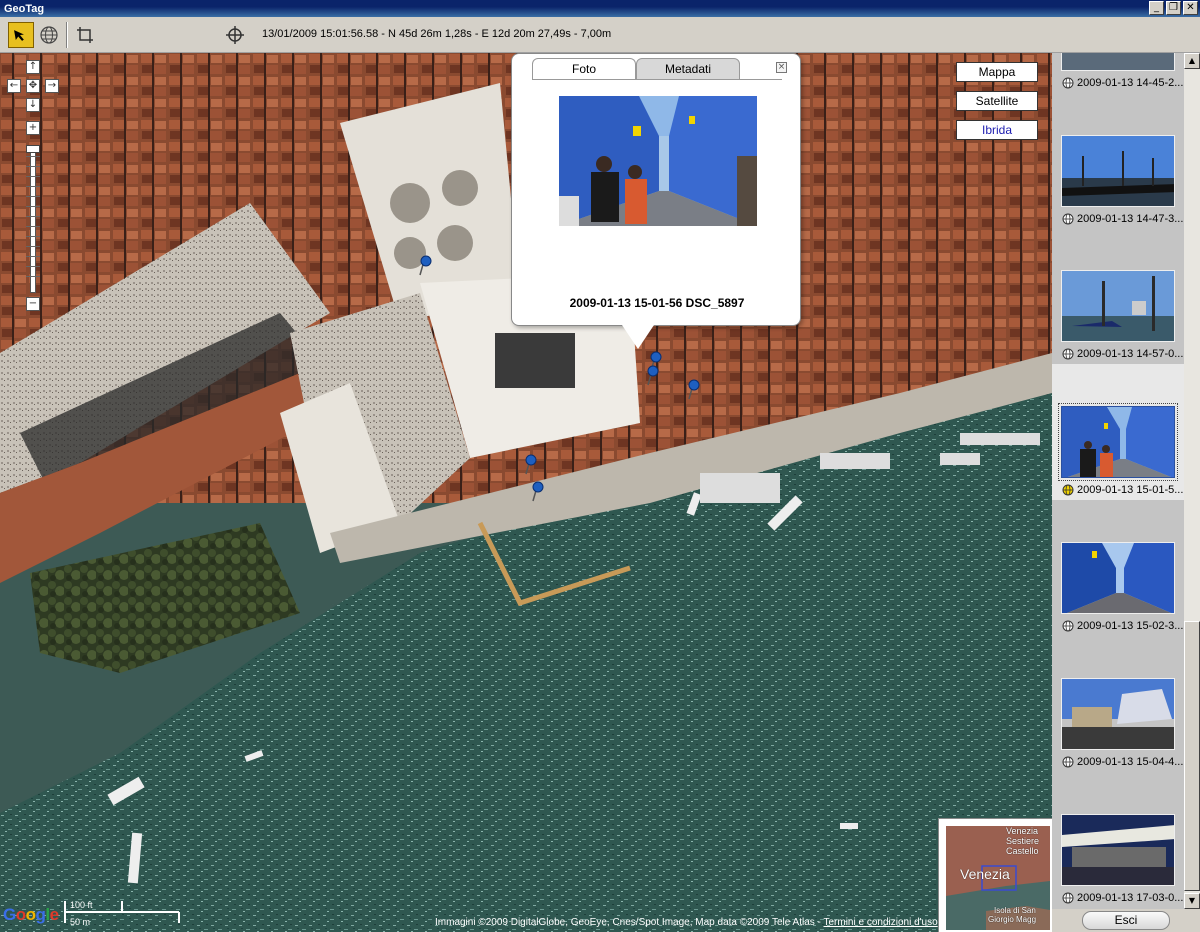 This screenshot has width=1200, height=932. I want to click on scale-meters: 50 m, so click(80, 922).